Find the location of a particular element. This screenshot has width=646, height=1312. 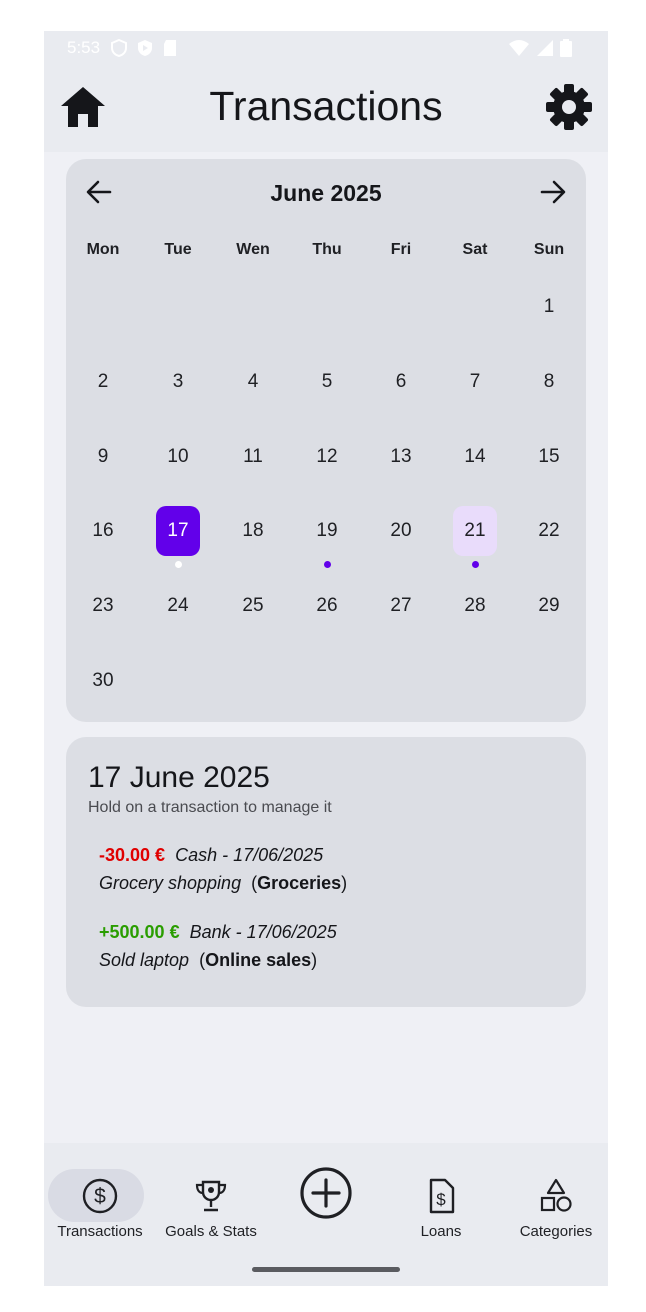

play-protect-icon is located at coordinates (145, 48).